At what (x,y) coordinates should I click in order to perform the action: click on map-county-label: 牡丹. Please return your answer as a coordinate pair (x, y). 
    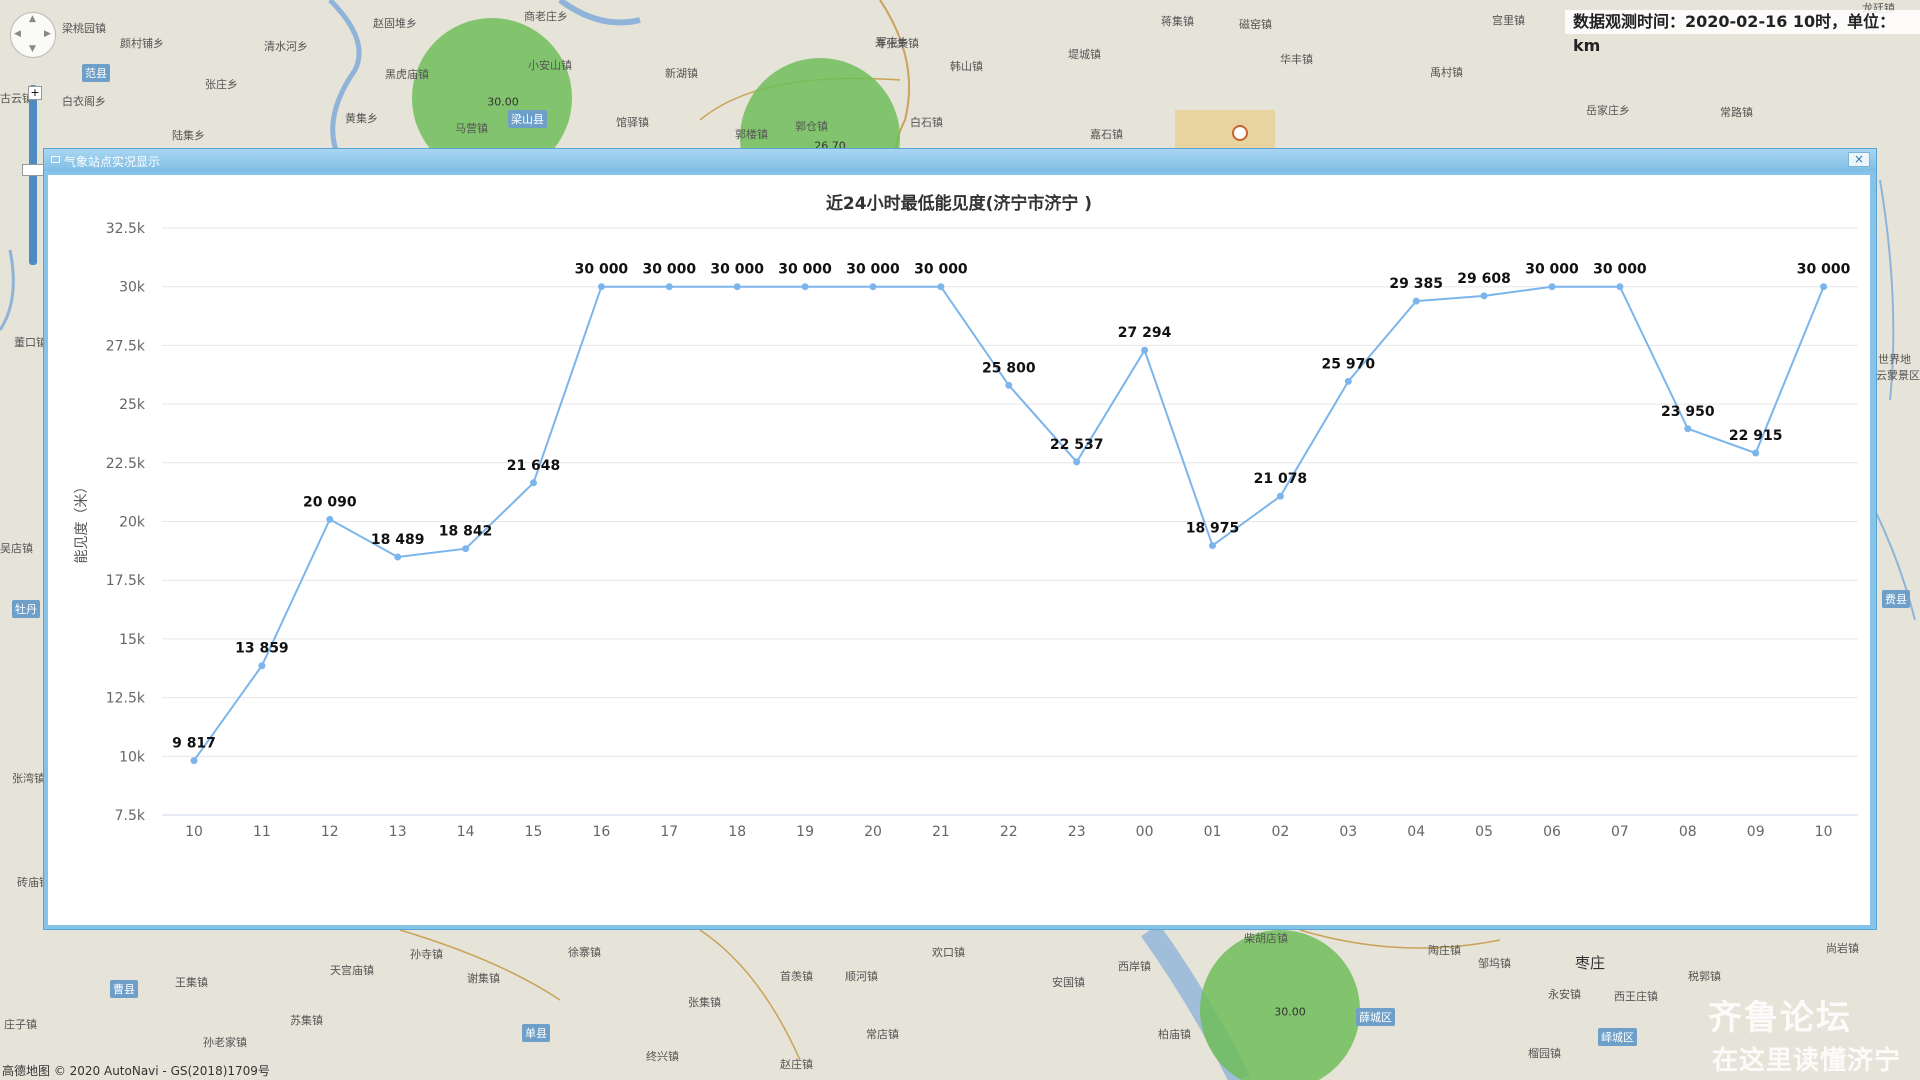
    Looking at the image, I should click on (26, 609).